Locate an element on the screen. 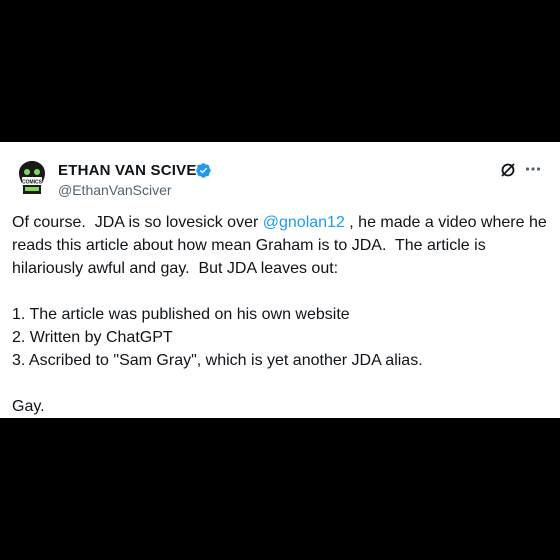 The image size is (560, 560). grok-icon is located at coordinates (508, 170).